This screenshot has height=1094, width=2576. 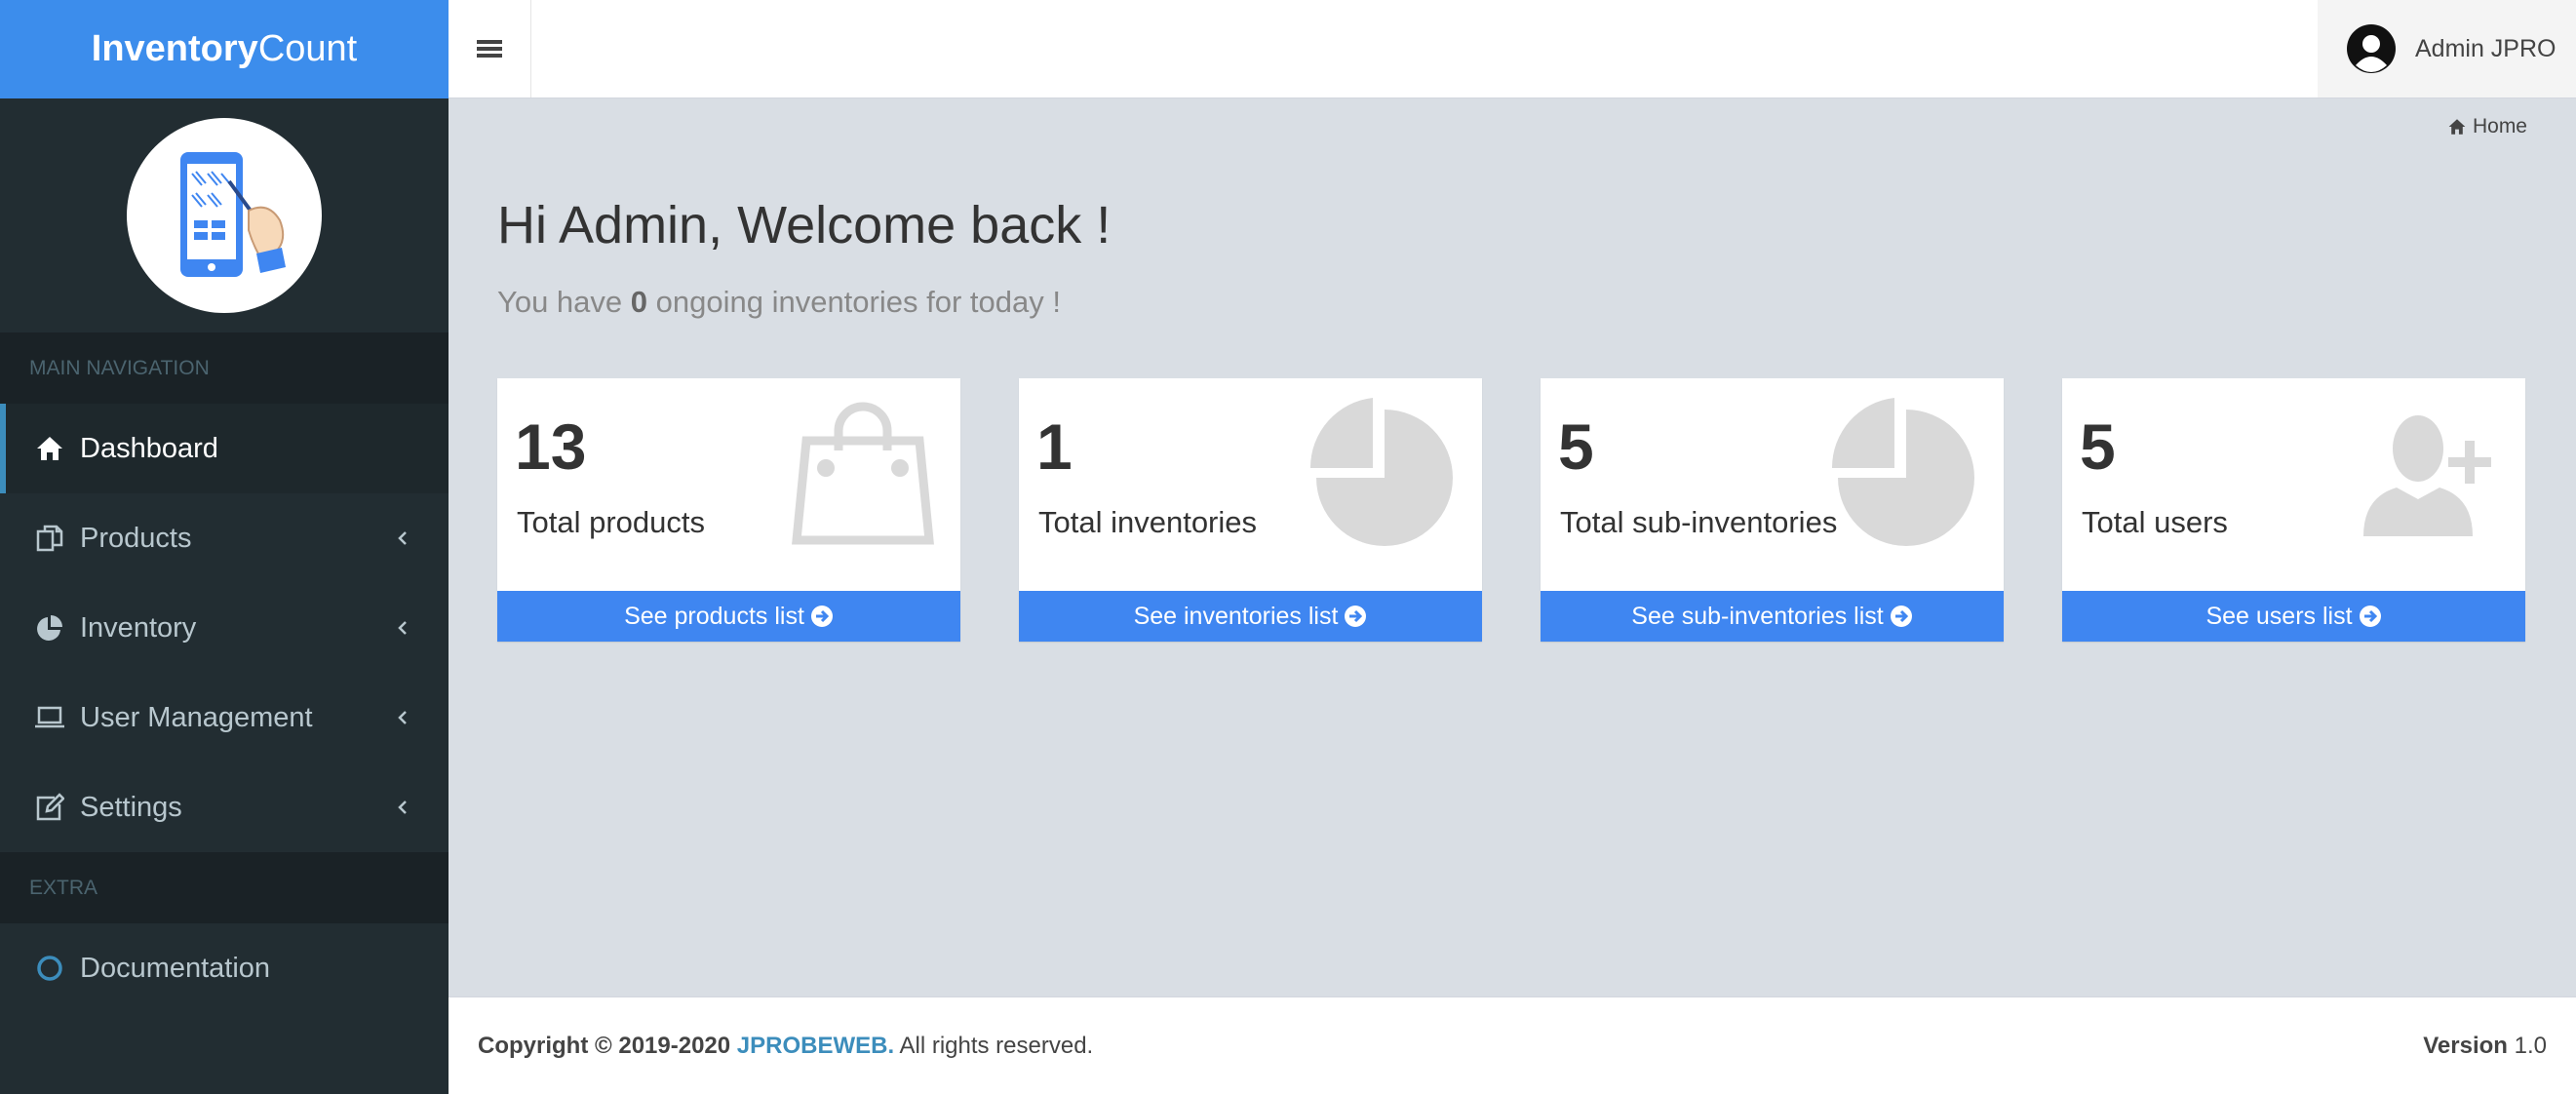 I want to click on sidebar-item-documentation: Documentation, so click(x=224, y=968).